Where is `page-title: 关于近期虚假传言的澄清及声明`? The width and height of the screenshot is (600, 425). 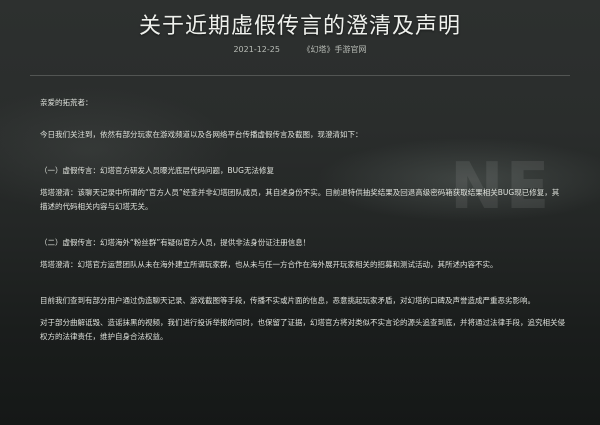
page-title: 关于近期虚假传言的澄清及声明 is located at coordinates (299, 26).